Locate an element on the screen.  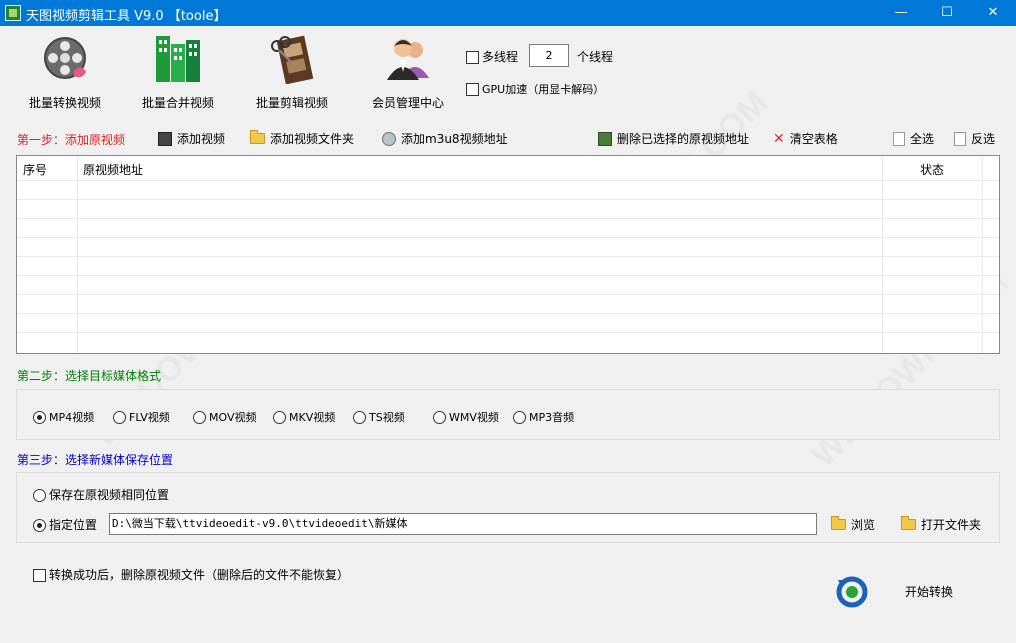
invert-select-button: 反选 is located at coordinates (974, 139).